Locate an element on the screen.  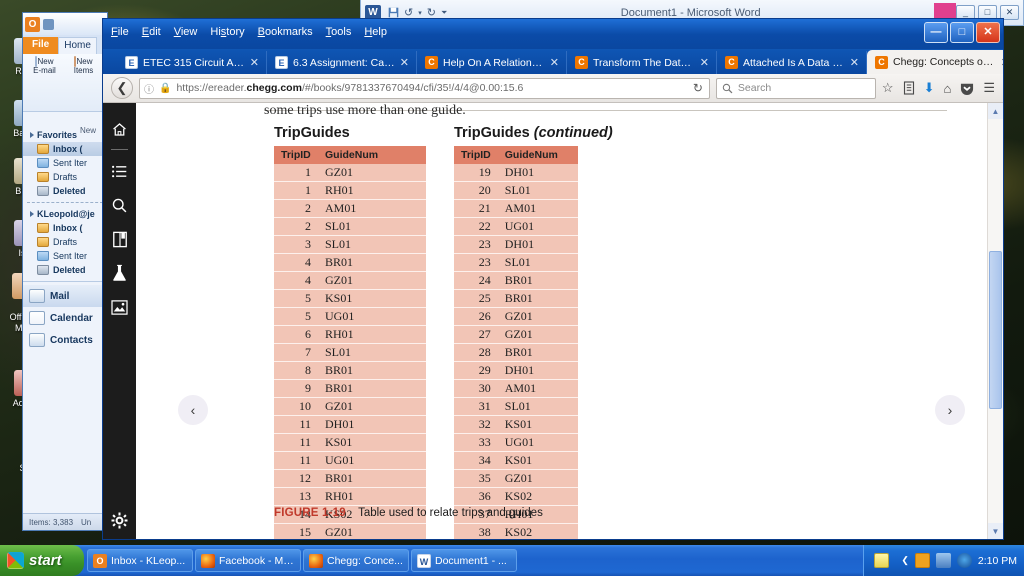
outlook-module-switcher: Mail Calendar Contacts is located at coordinates (65, 316).